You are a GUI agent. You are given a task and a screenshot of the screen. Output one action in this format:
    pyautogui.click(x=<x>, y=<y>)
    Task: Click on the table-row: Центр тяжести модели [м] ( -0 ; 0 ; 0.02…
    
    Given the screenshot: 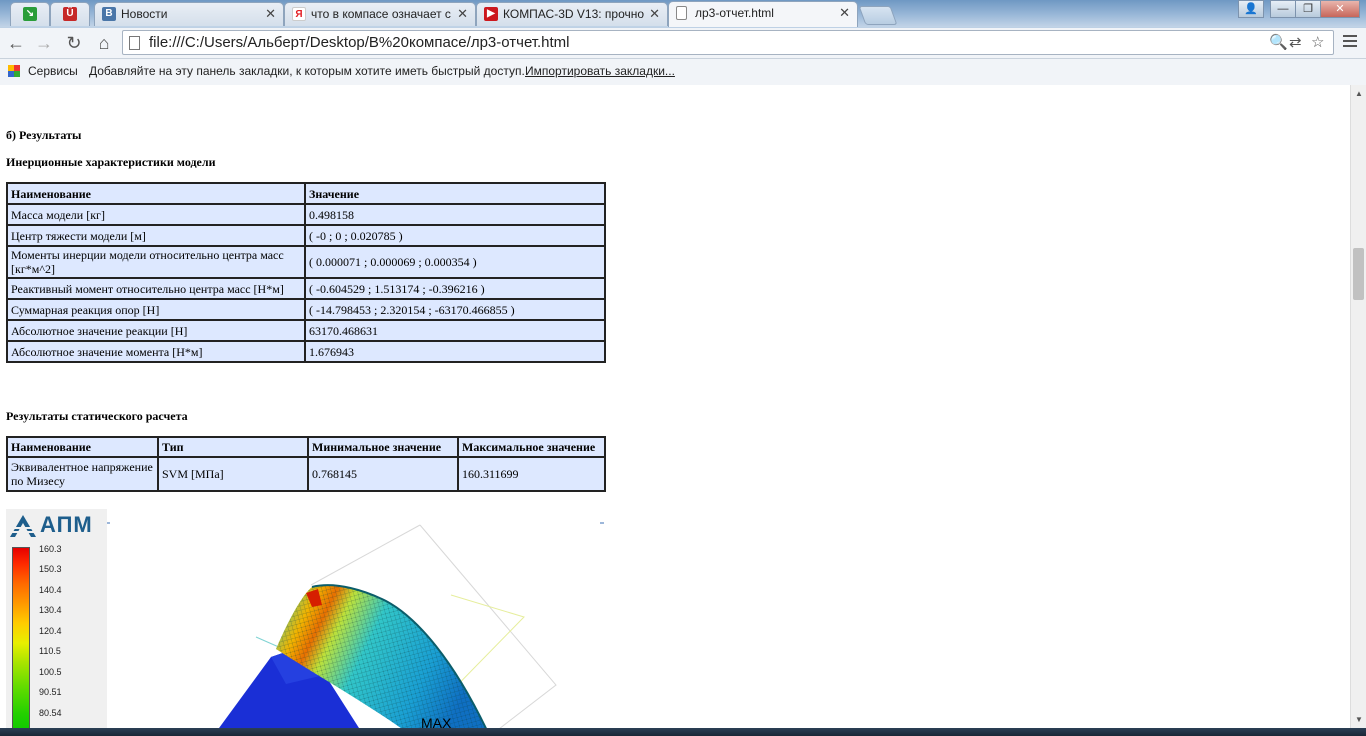 What is the action you would take?
    pyautogui.click(x=306, y=235)
    